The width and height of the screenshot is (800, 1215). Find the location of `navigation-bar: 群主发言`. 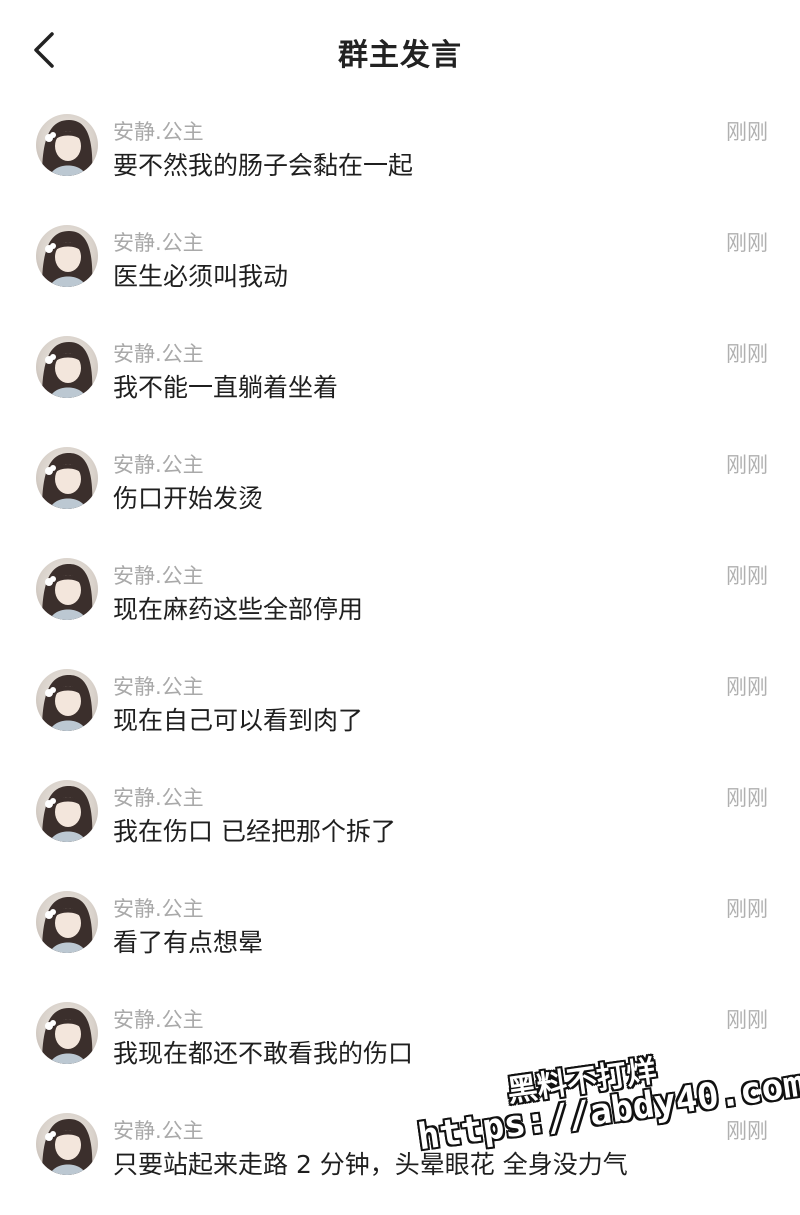

navigation-bar: 群主发言 is located at coordinates (400, 50).